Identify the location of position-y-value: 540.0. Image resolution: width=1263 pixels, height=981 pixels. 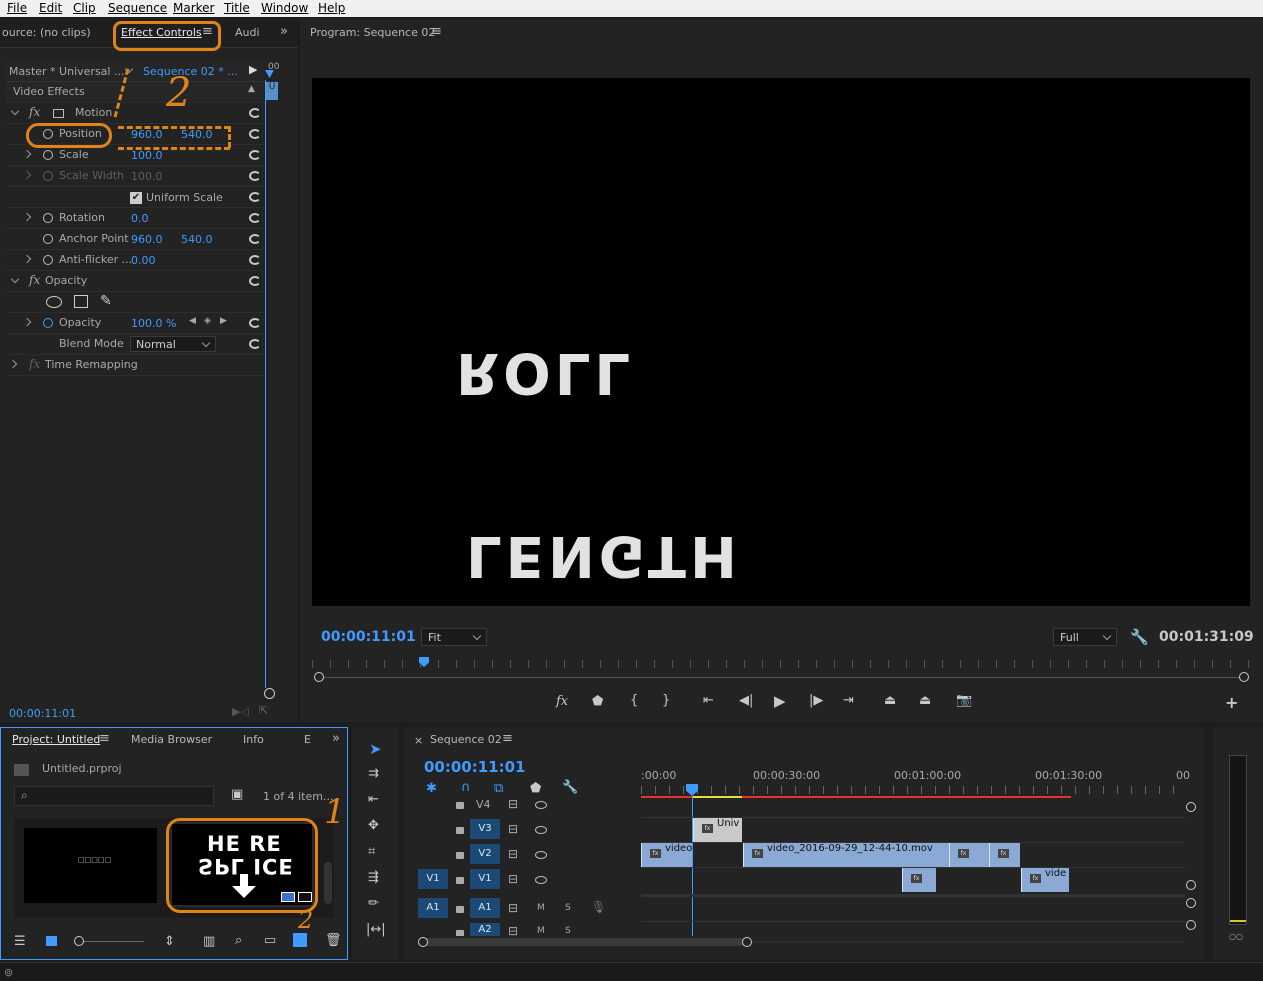
(197, 134).